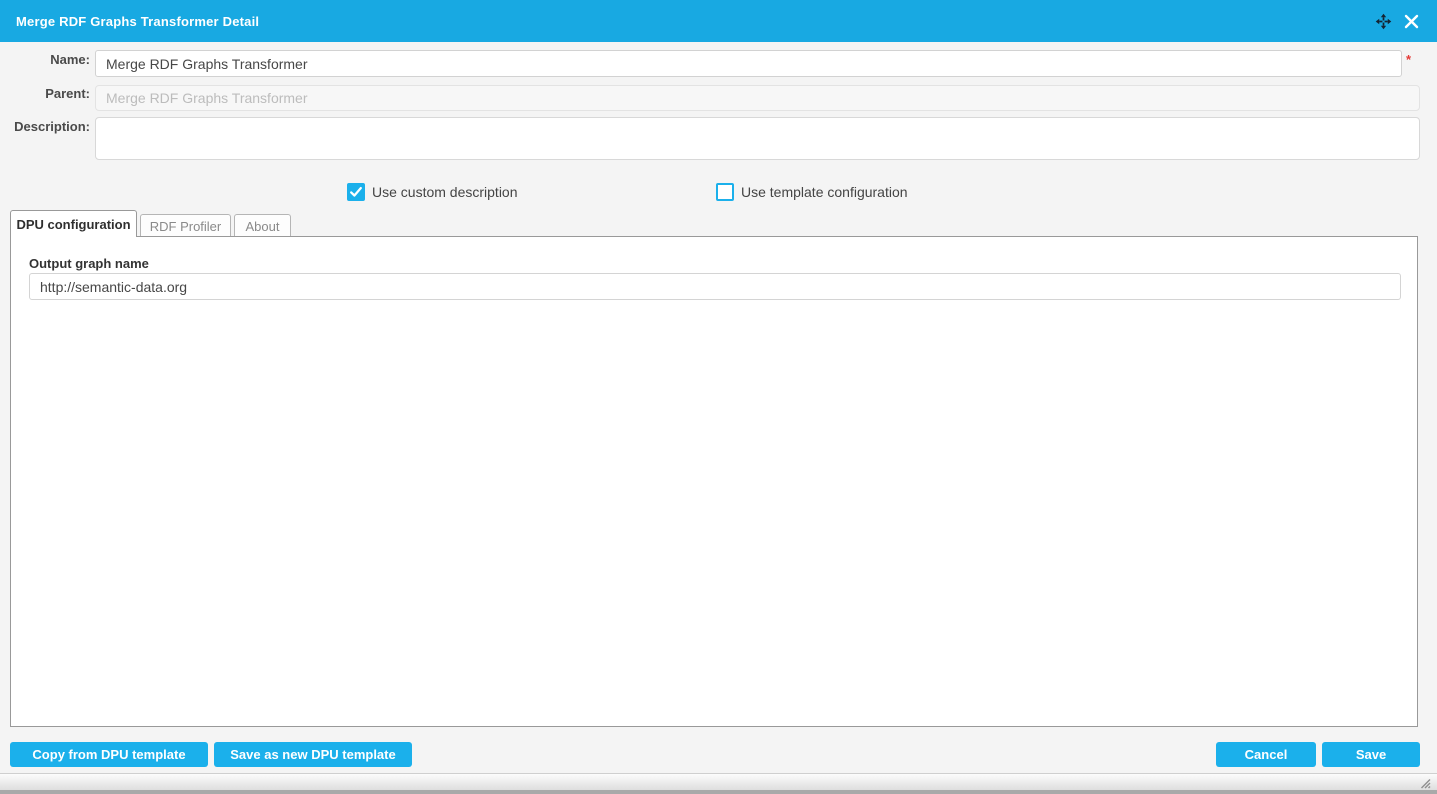  I want to click on tab-dpu-configuration: DPU configuration, so click(73, 223).